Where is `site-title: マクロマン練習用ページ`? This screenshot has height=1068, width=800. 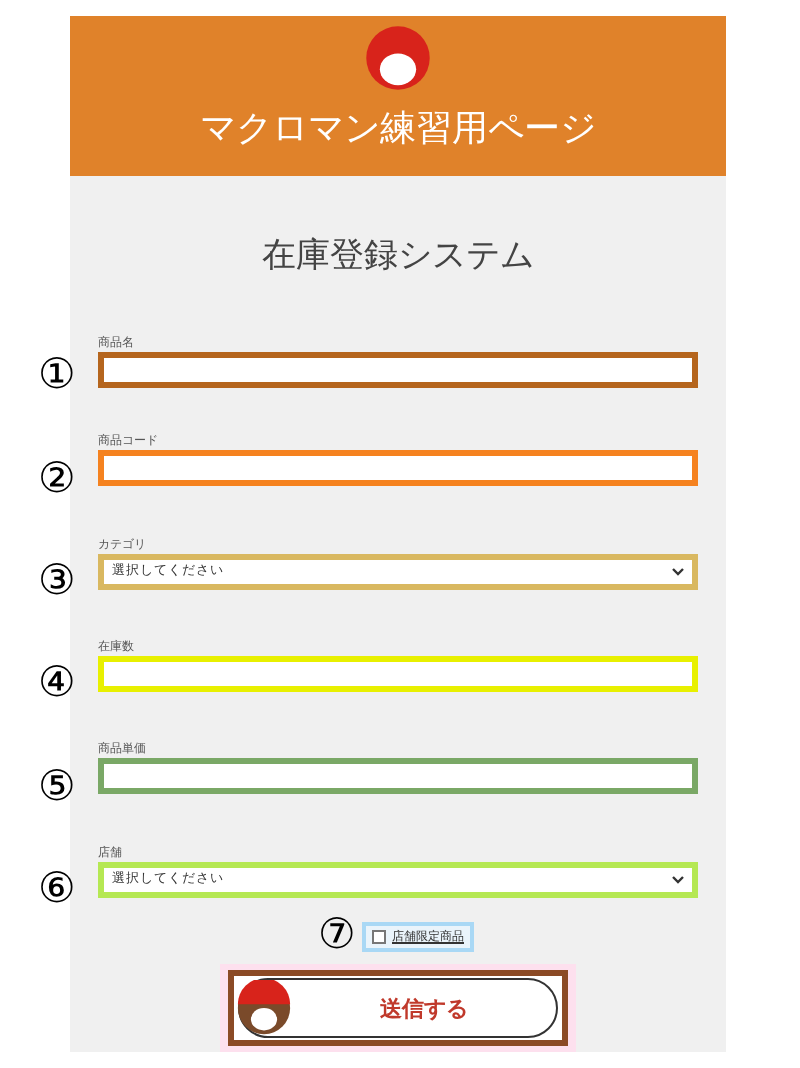
site-title: マクロマン練習用ページ is located at coordinates (398, 129).